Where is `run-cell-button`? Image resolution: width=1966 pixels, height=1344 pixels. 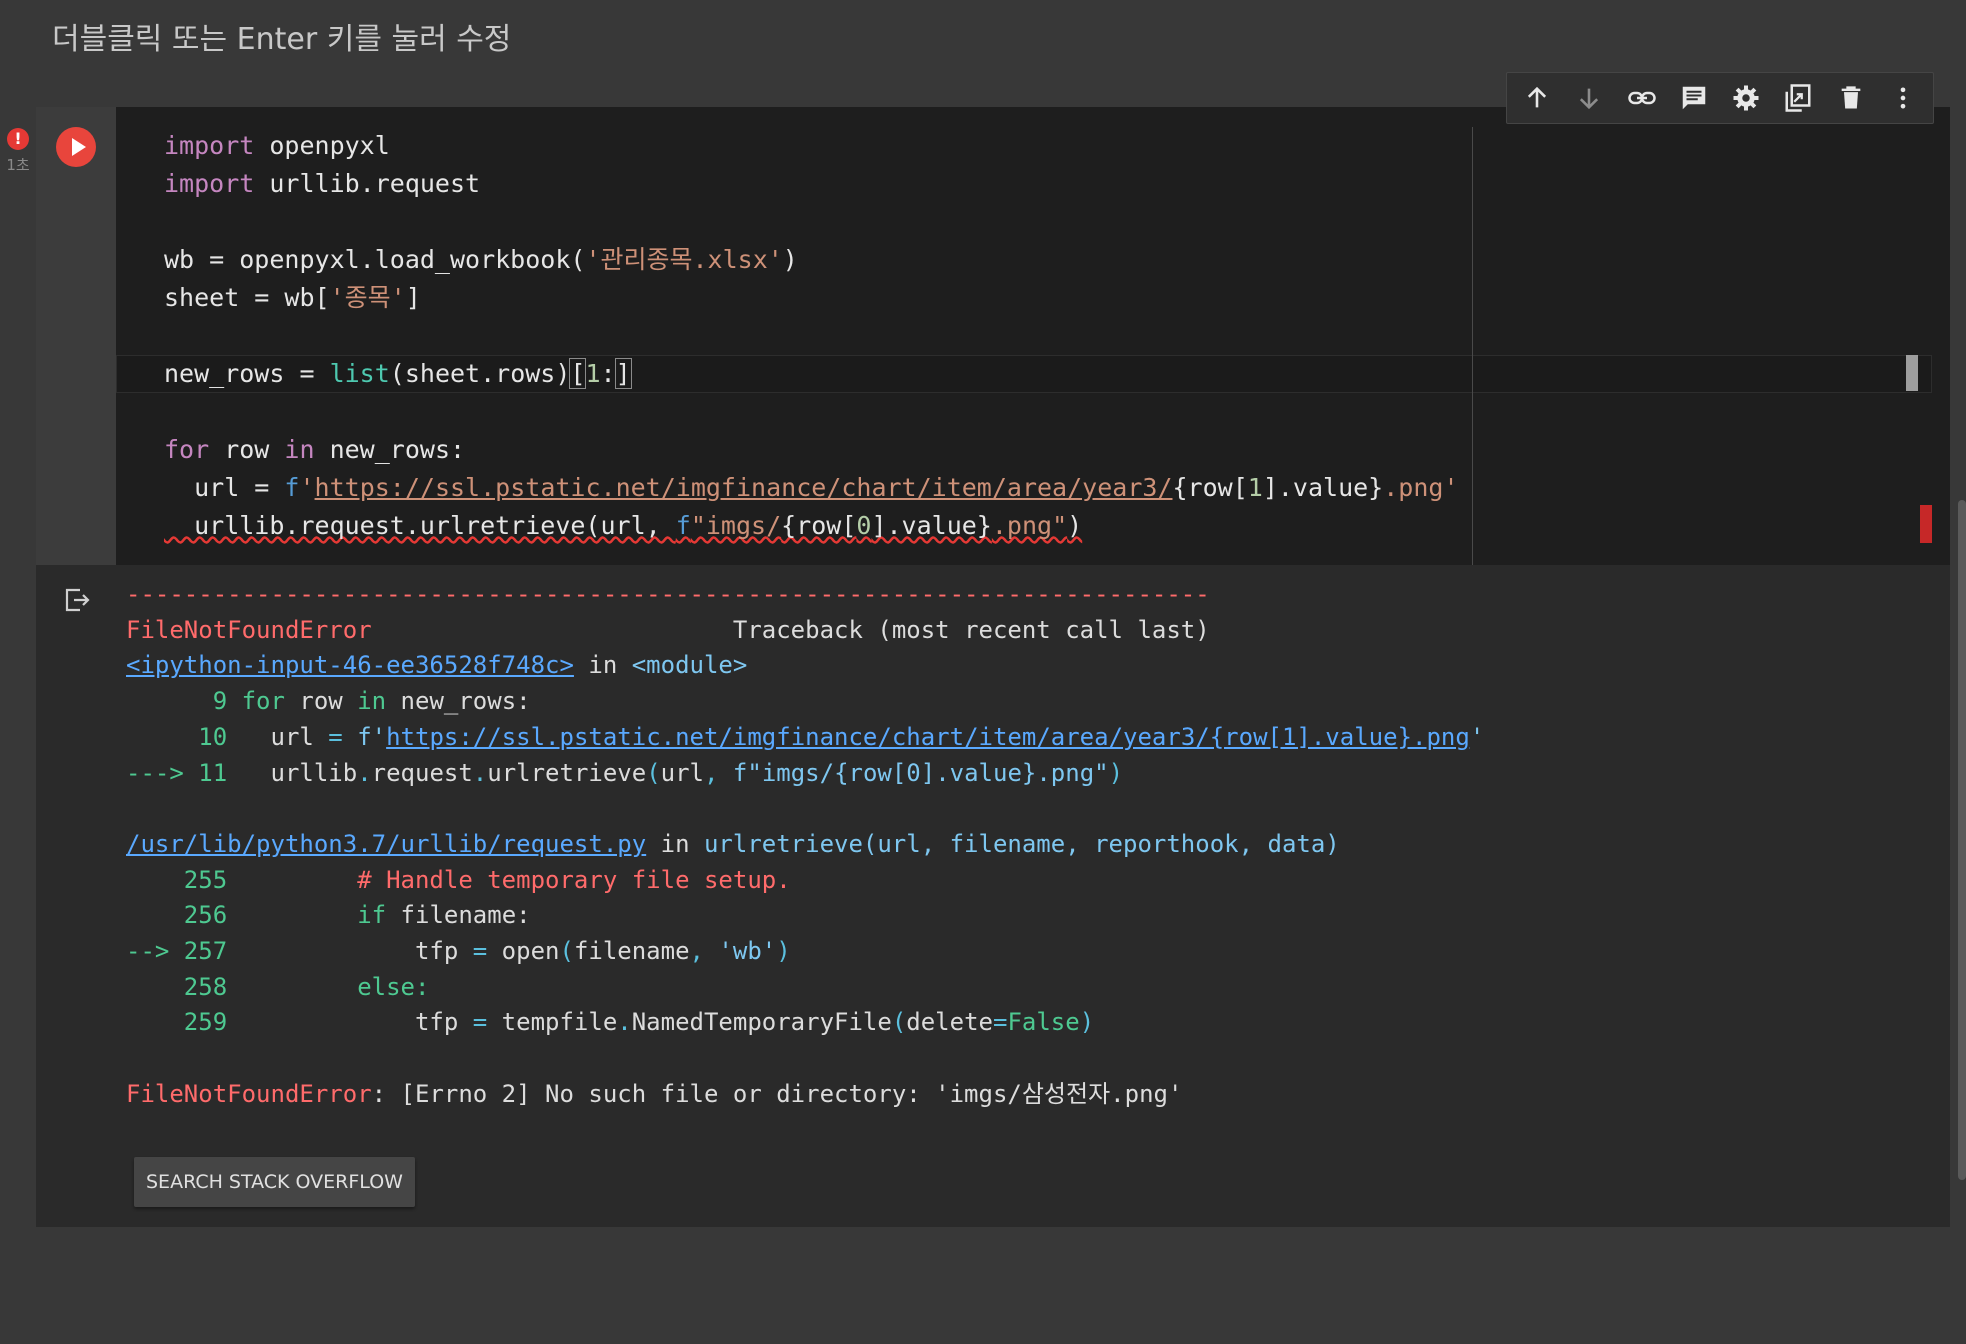
run-cell-button is located at coordinates (76, 147).